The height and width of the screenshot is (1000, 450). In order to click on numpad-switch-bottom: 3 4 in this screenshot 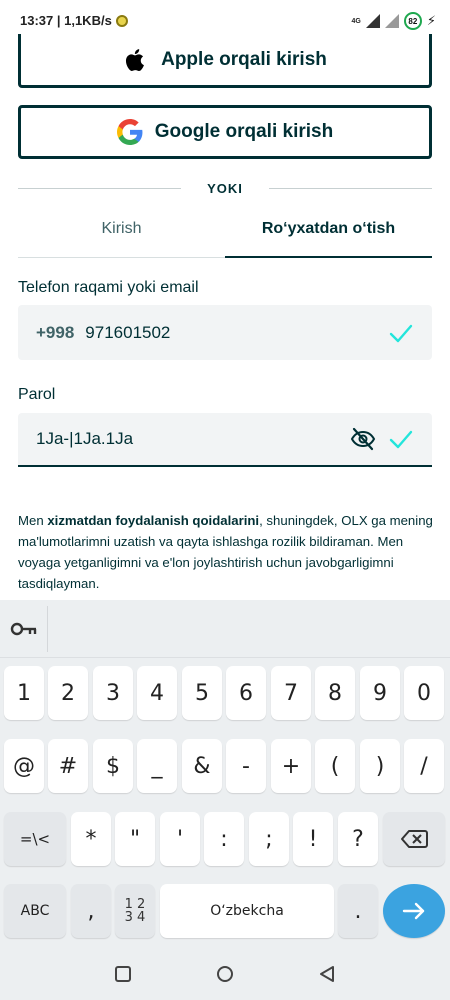, I will do `click(135, 917)`.